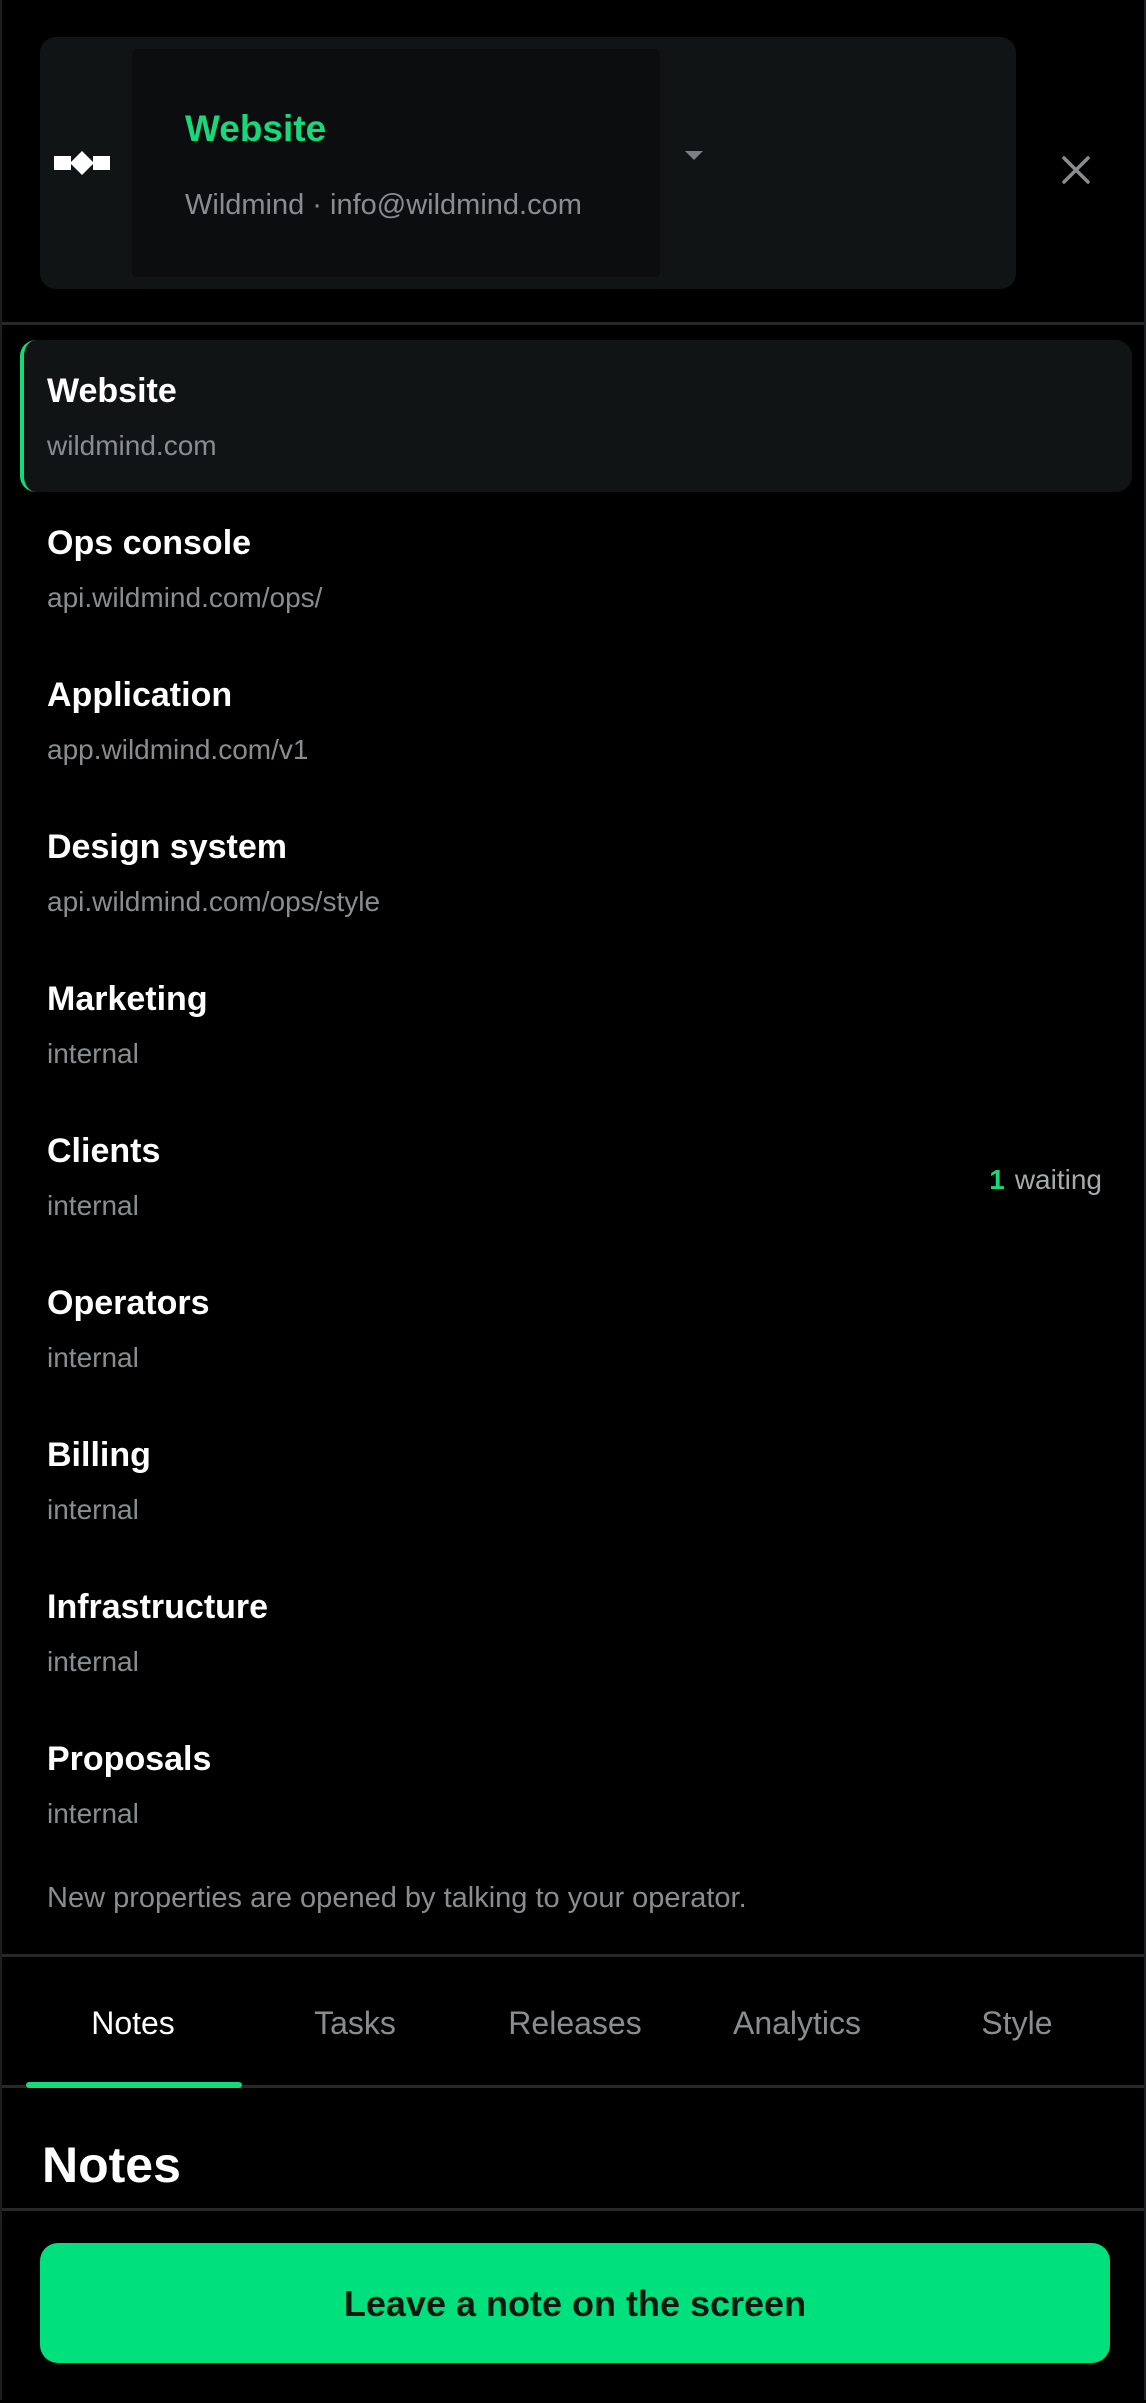 This screenshot has width=1146, height=2403. I want to click on property-item-title: Clients, so click(104, 1151).